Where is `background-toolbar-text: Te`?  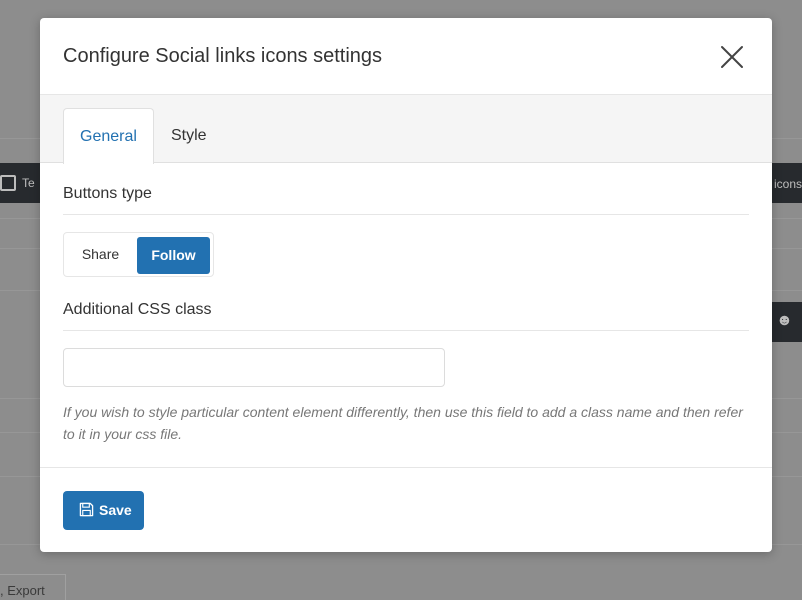 background-toolbar-text: Te is located at coordinates (28, 183).